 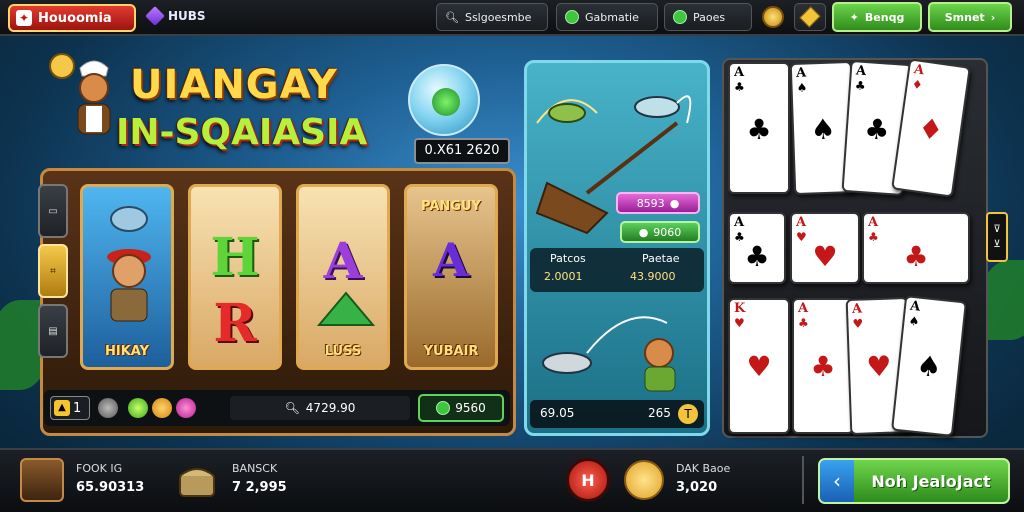 What do you see at coordinates (884, 17) in the screenshot?
I see `bonus-label: Benqg` at bounding box center [884, 17].